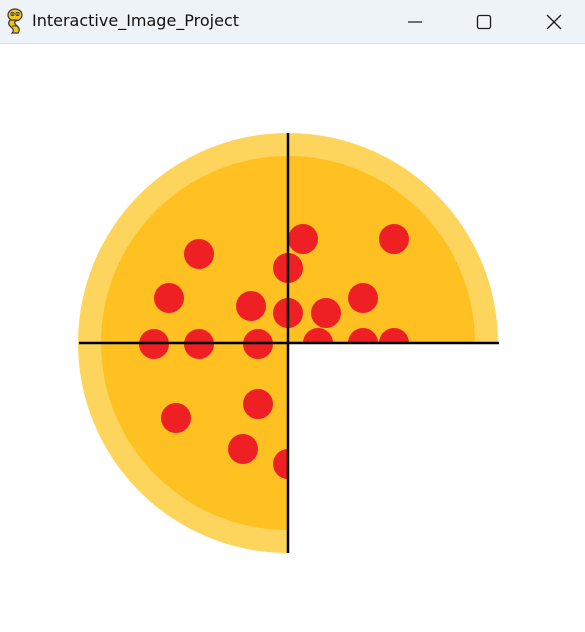 This screenshot has height=632, width=585. Describe the element at coordinates (136, 20) in the screenshot. I see `window-title: Interactive_Image_Project` at that location.